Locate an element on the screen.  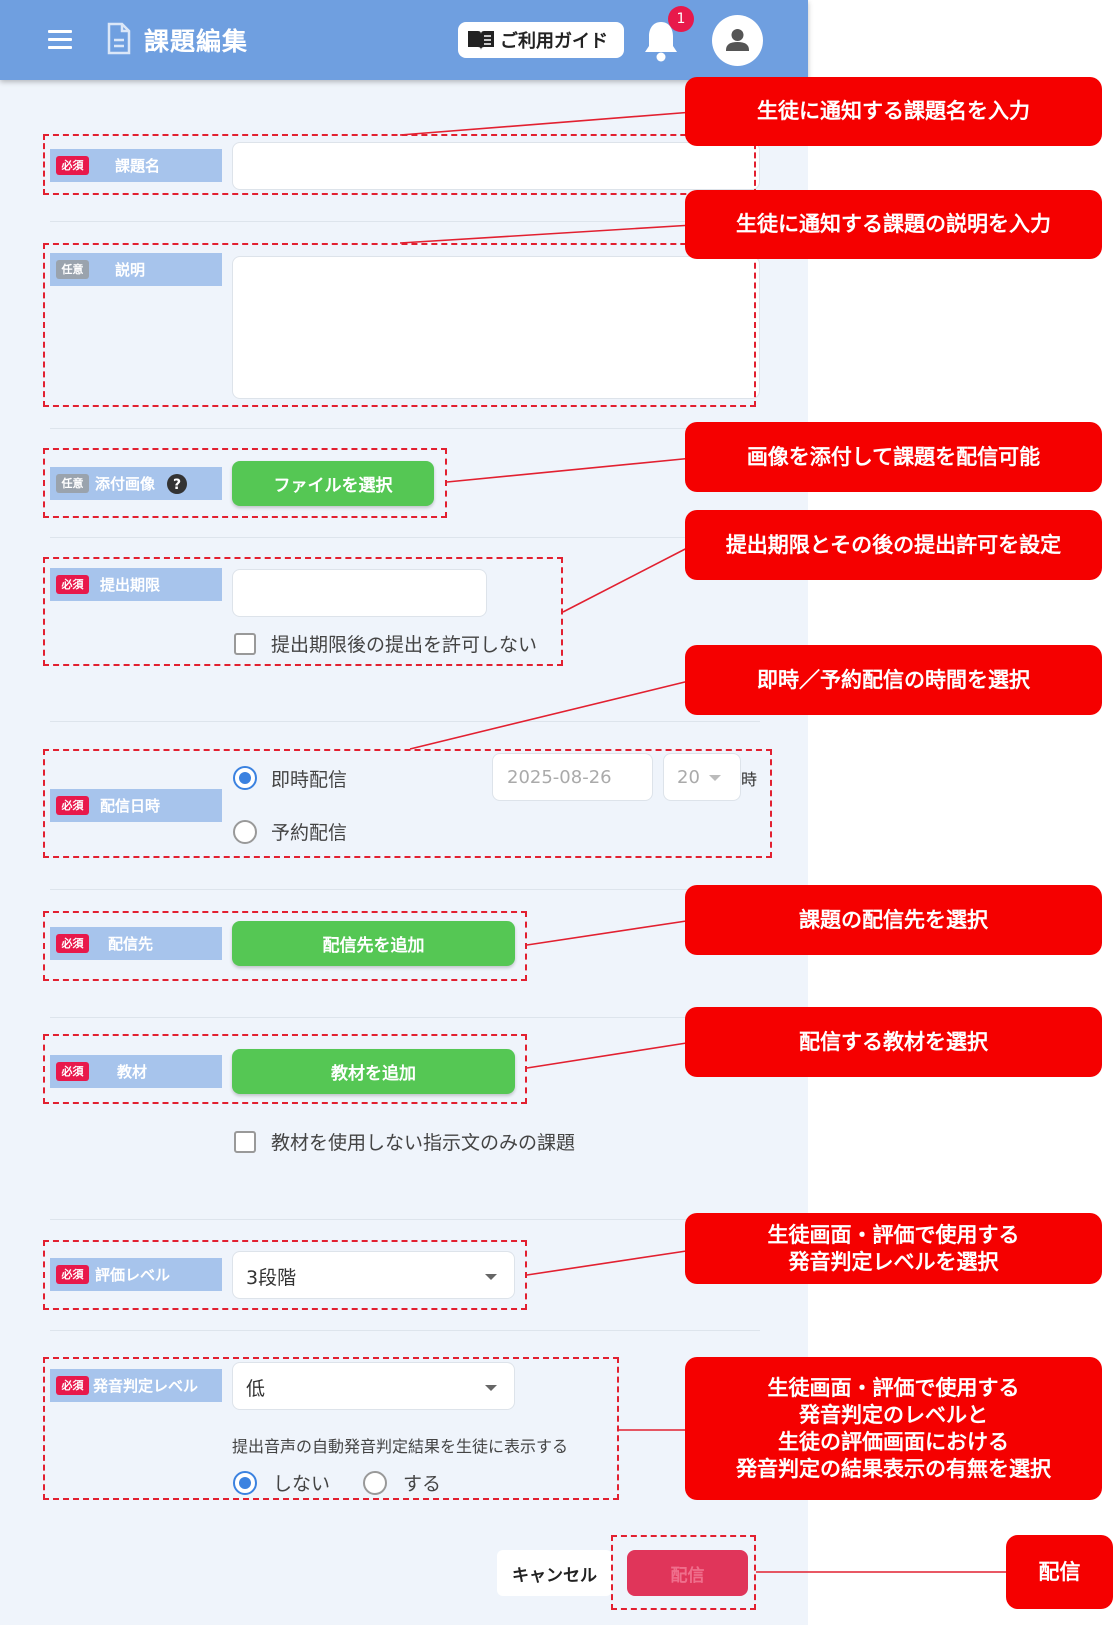
annotation-box-pronunciation is located at coordinates (331, 1428).